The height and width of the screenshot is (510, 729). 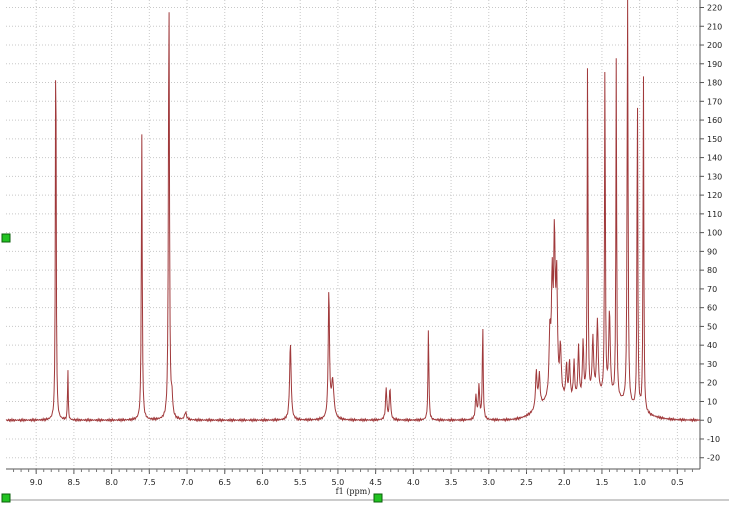 What do you see at coordinates (714, 120) in the screenshot?
I see `y-tick-label: 160` at bounding box center [714, 120].